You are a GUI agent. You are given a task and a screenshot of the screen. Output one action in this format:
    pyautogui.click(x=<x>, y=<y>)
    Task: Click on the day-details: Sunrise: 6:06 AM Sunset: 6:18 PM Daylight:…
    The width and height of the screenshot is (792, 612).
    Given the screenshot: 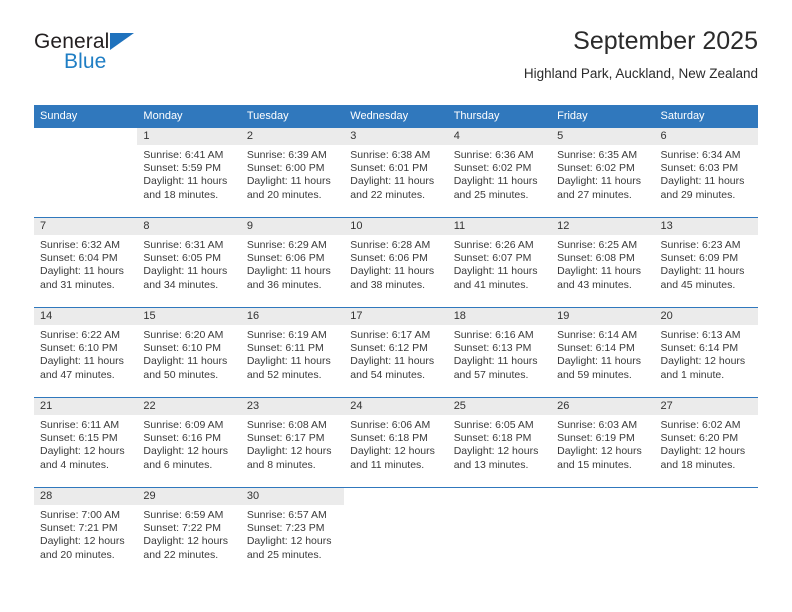 What is the action you would take?
    pyautogui.click(x=395, y=443)
    